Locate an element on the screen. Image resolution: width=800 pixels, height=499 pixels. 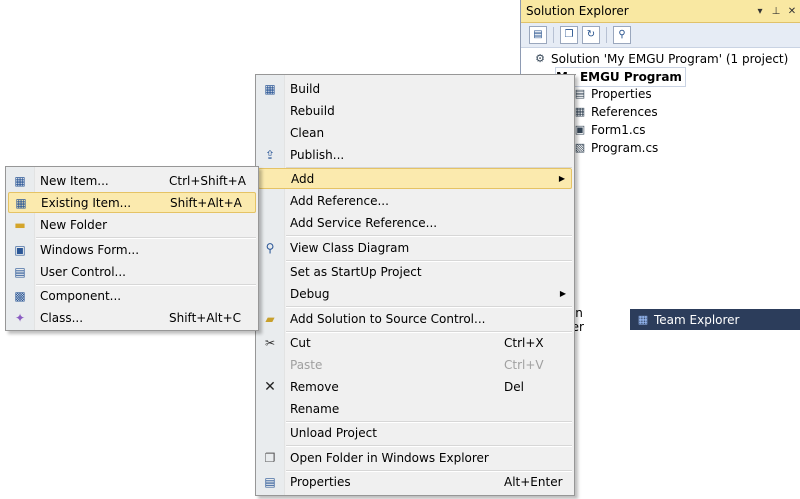
menu-item-clean: Clean is located at coordinates (415, 132).